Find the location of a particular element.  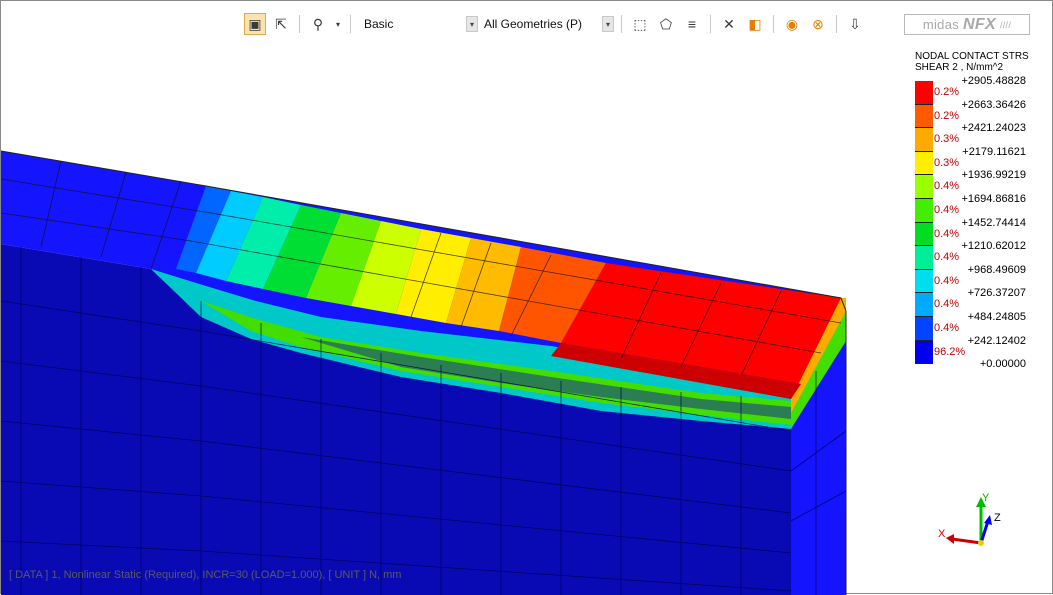

legend-value: +726.37207 is located at coordinates (980, 299).